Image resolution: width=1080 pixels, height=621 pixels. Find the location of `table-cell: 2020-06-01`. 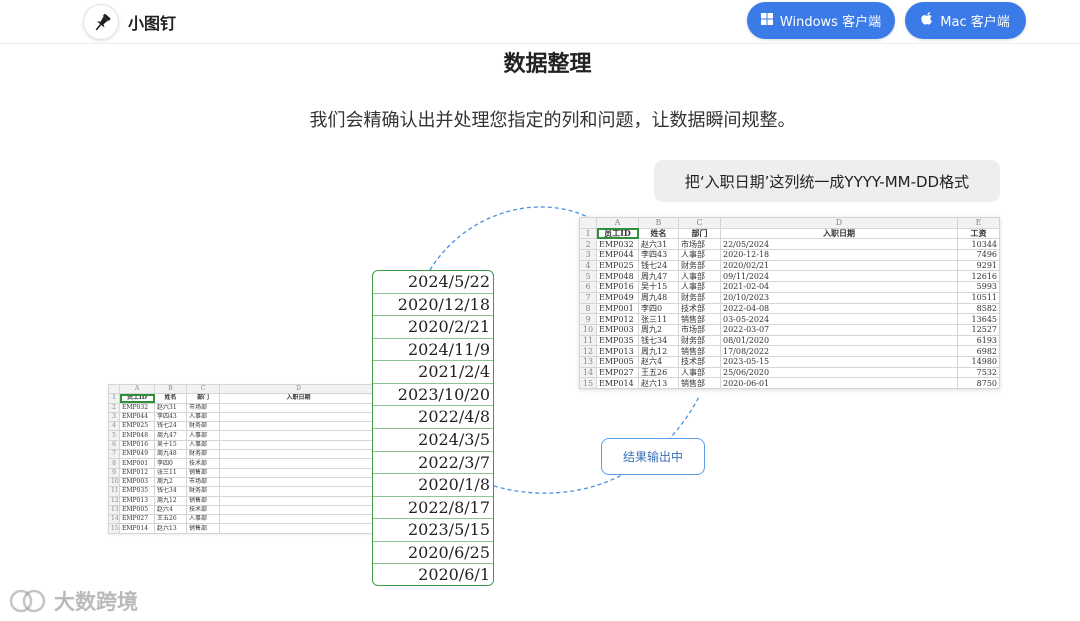

table-cell: 2020-06-01 is located at coordinates (839, 383).